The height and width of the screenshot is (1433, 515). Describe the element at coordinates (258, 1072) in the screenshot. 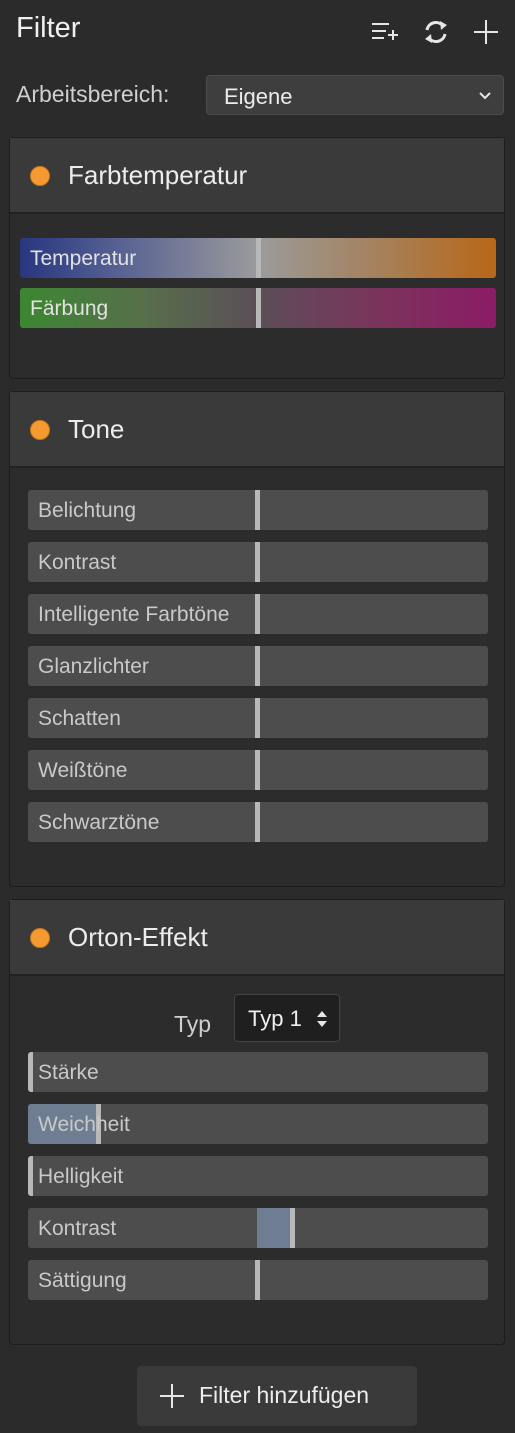

I see `strength-slider: Stärke` at that location.